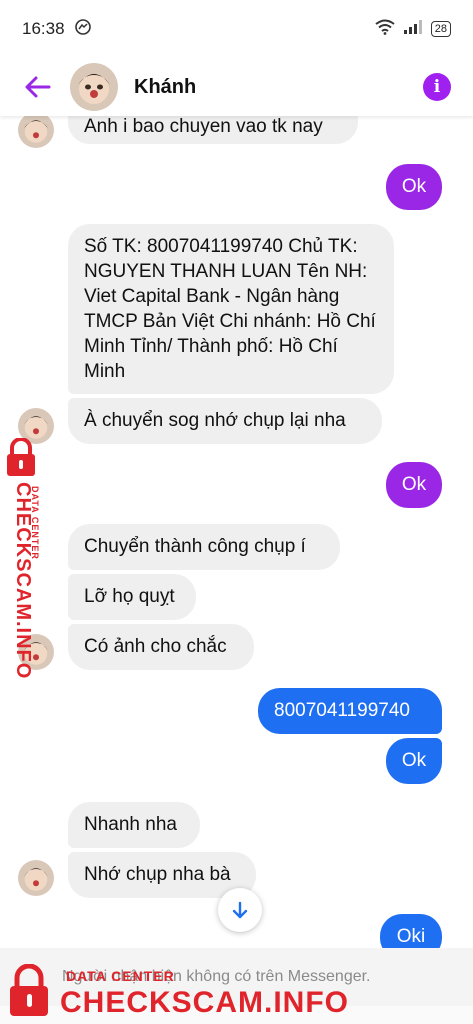 The image size is (473, 1024). Describe the element at coordinates (165, 87) in the screenshot. I see `contact-name: Khánh` at that location.